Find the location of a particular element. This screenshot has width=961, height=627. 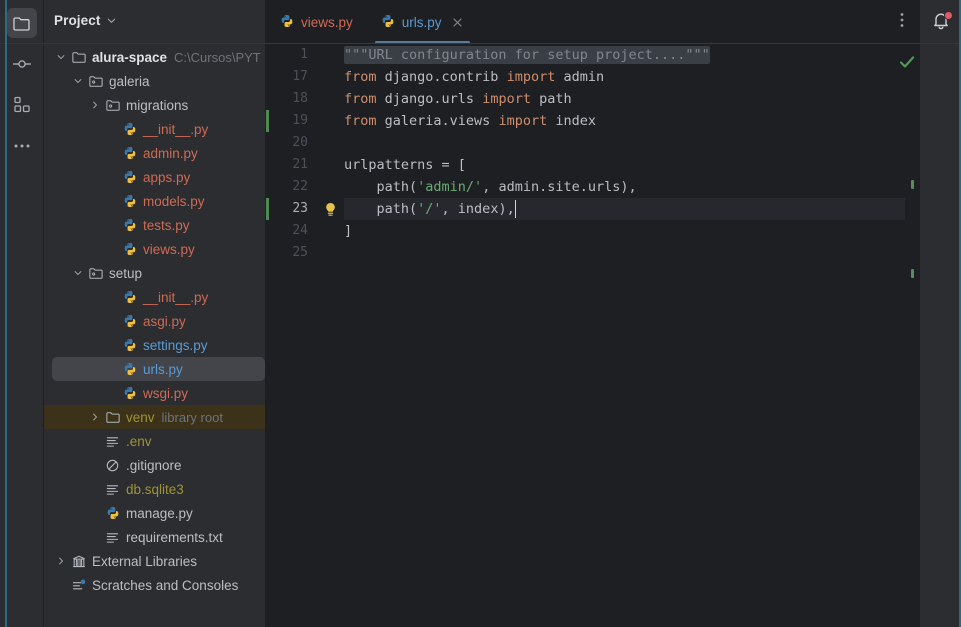

tree-item-gitignore: .gitignore is located at coordinates (154, 465).